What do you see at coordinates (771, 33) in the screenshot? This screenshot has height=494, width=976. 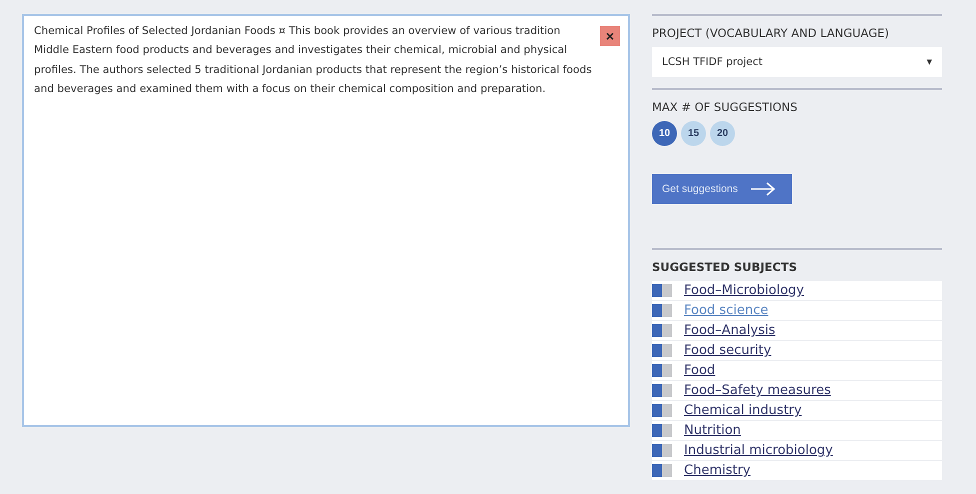 I see `section-heading: PROJECT (VOCABULARY AND LANGUAGE)` at bounding box center [771, 33].